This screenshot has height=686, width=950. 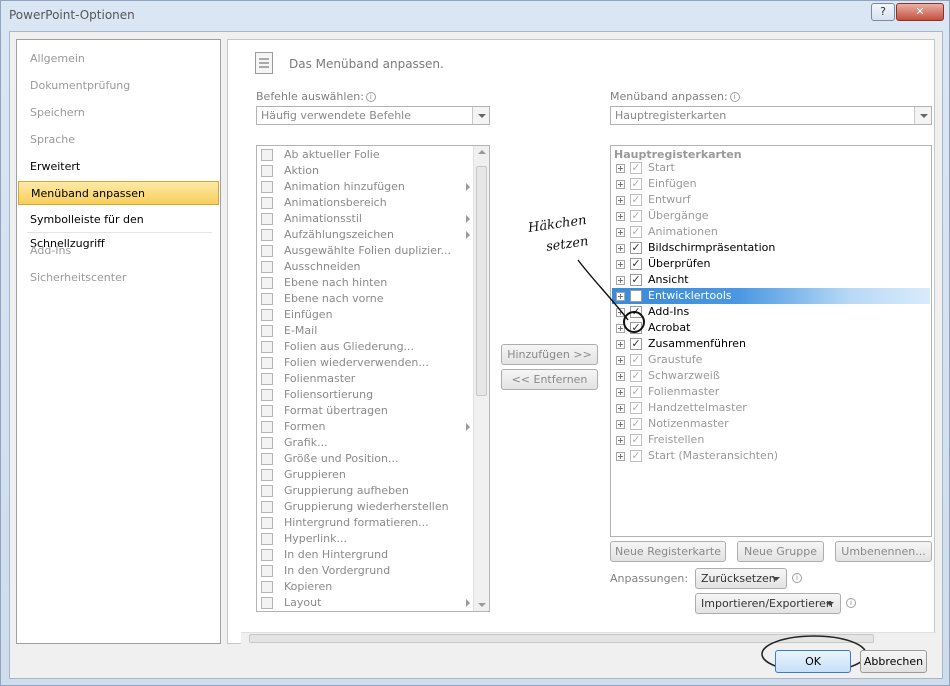 I want to click on new-tab-button: Neue Registerkarte, so click(x=668, y=551).